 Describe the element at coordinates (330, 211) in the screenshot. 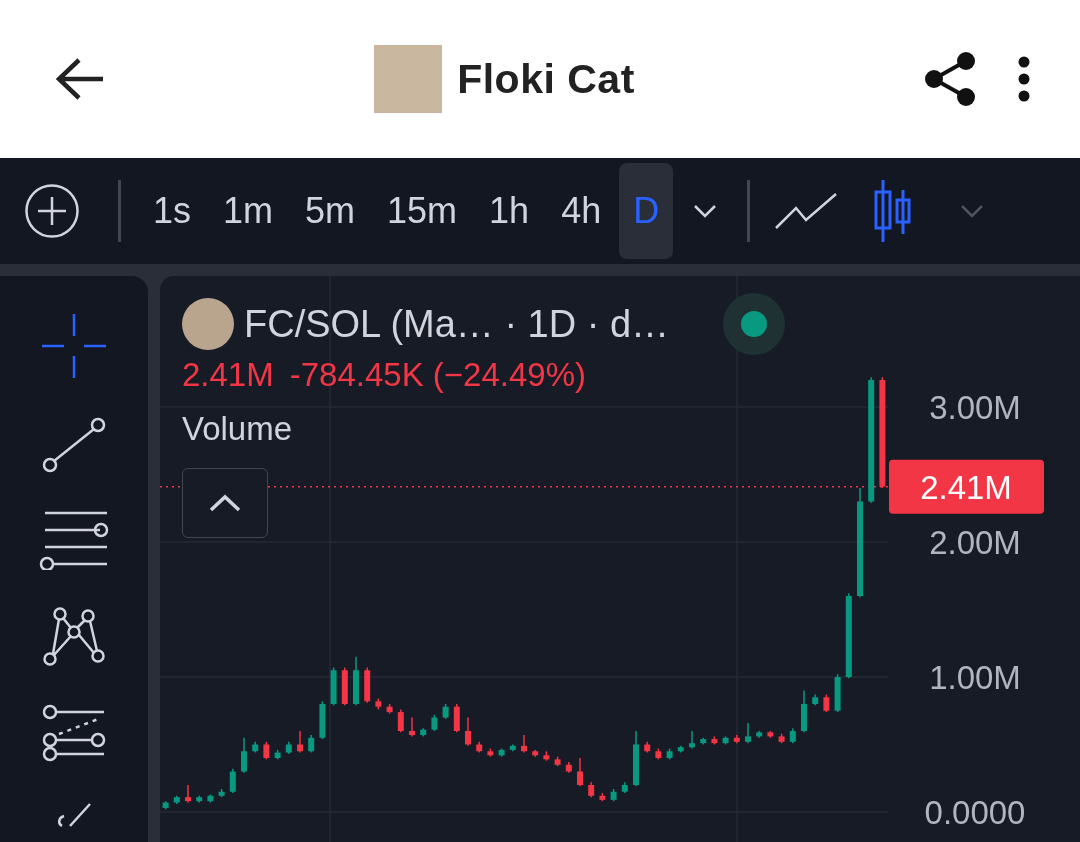

I see `interval-tab: 5m` at that location.